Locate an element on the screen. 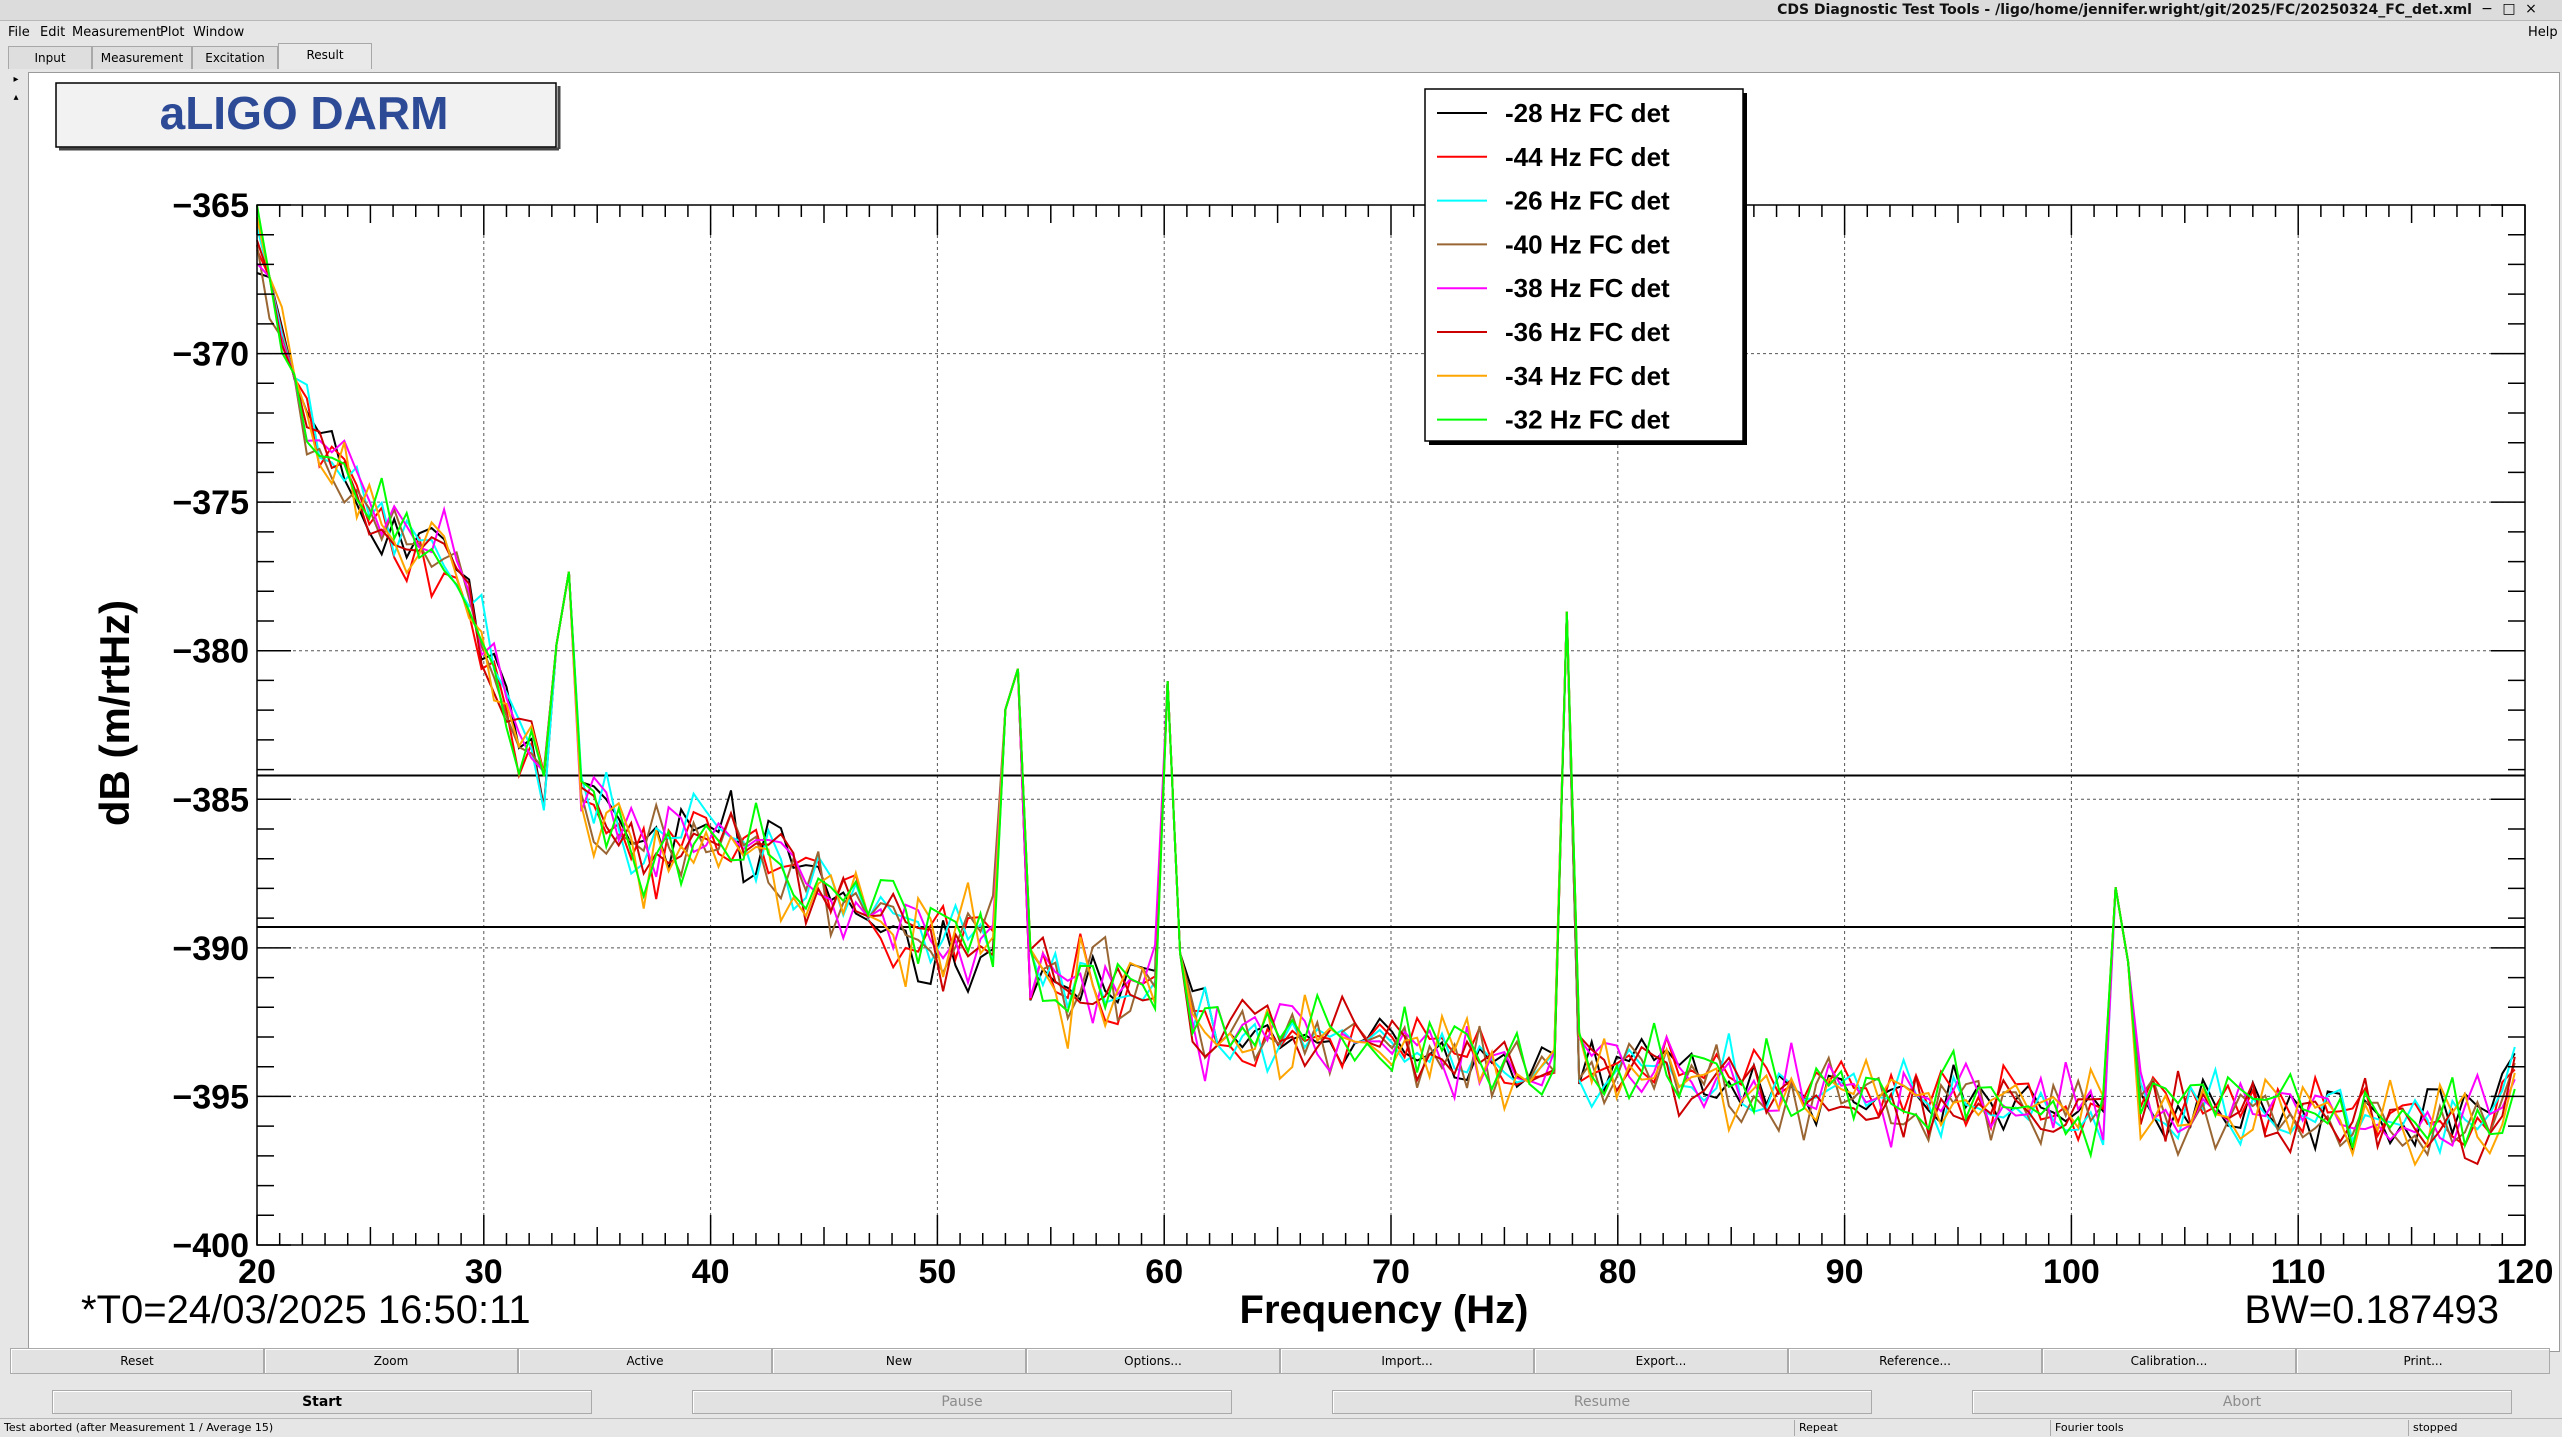 This screenshot has height=1437, width=2562. close-button: × is located at coordinates (2531, 9).